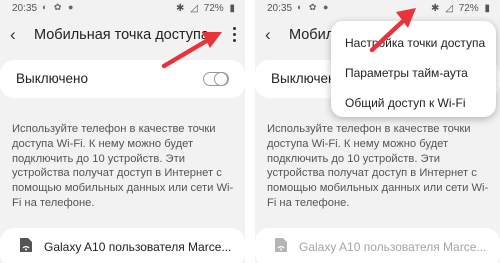 The height and width of the screenshot is (263, 500). I want to click on menu-item-hotspot-settings: Настройка точки доступа, so click(415, 43).